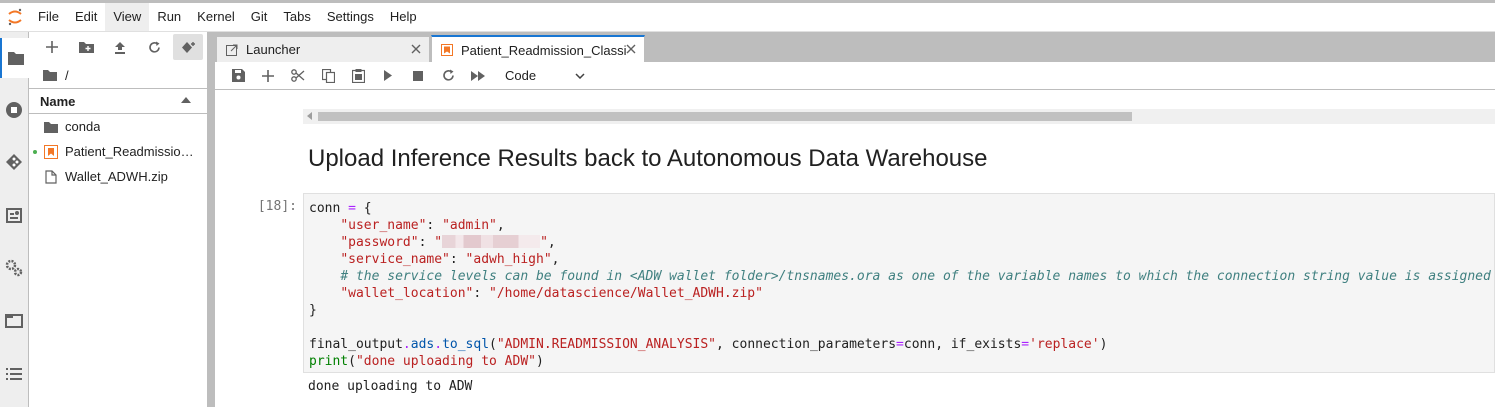  I want to click on launcher-icon, so click(233, 50).